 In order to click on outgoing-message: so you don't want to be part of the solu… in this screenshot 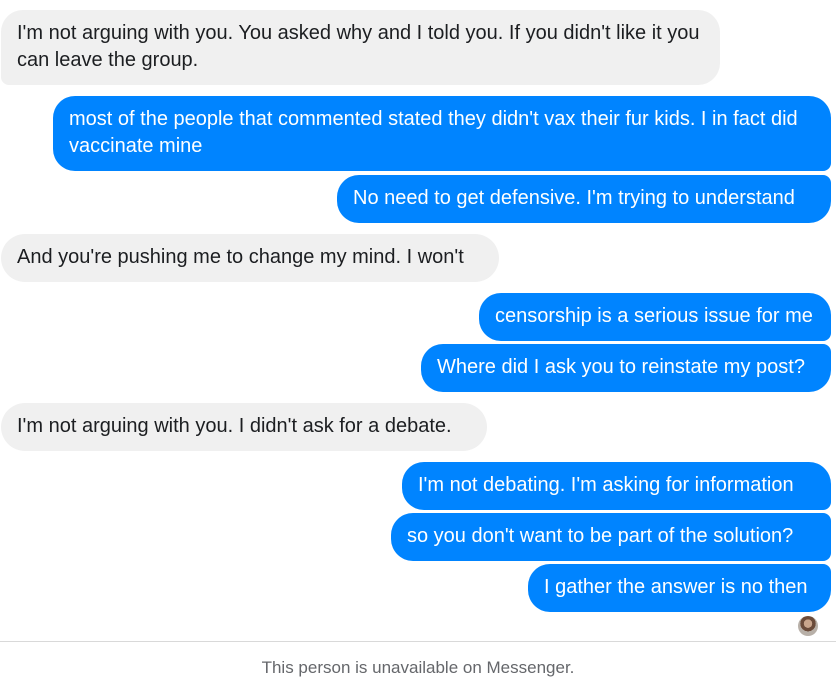, I will do `click(611, 537)`.